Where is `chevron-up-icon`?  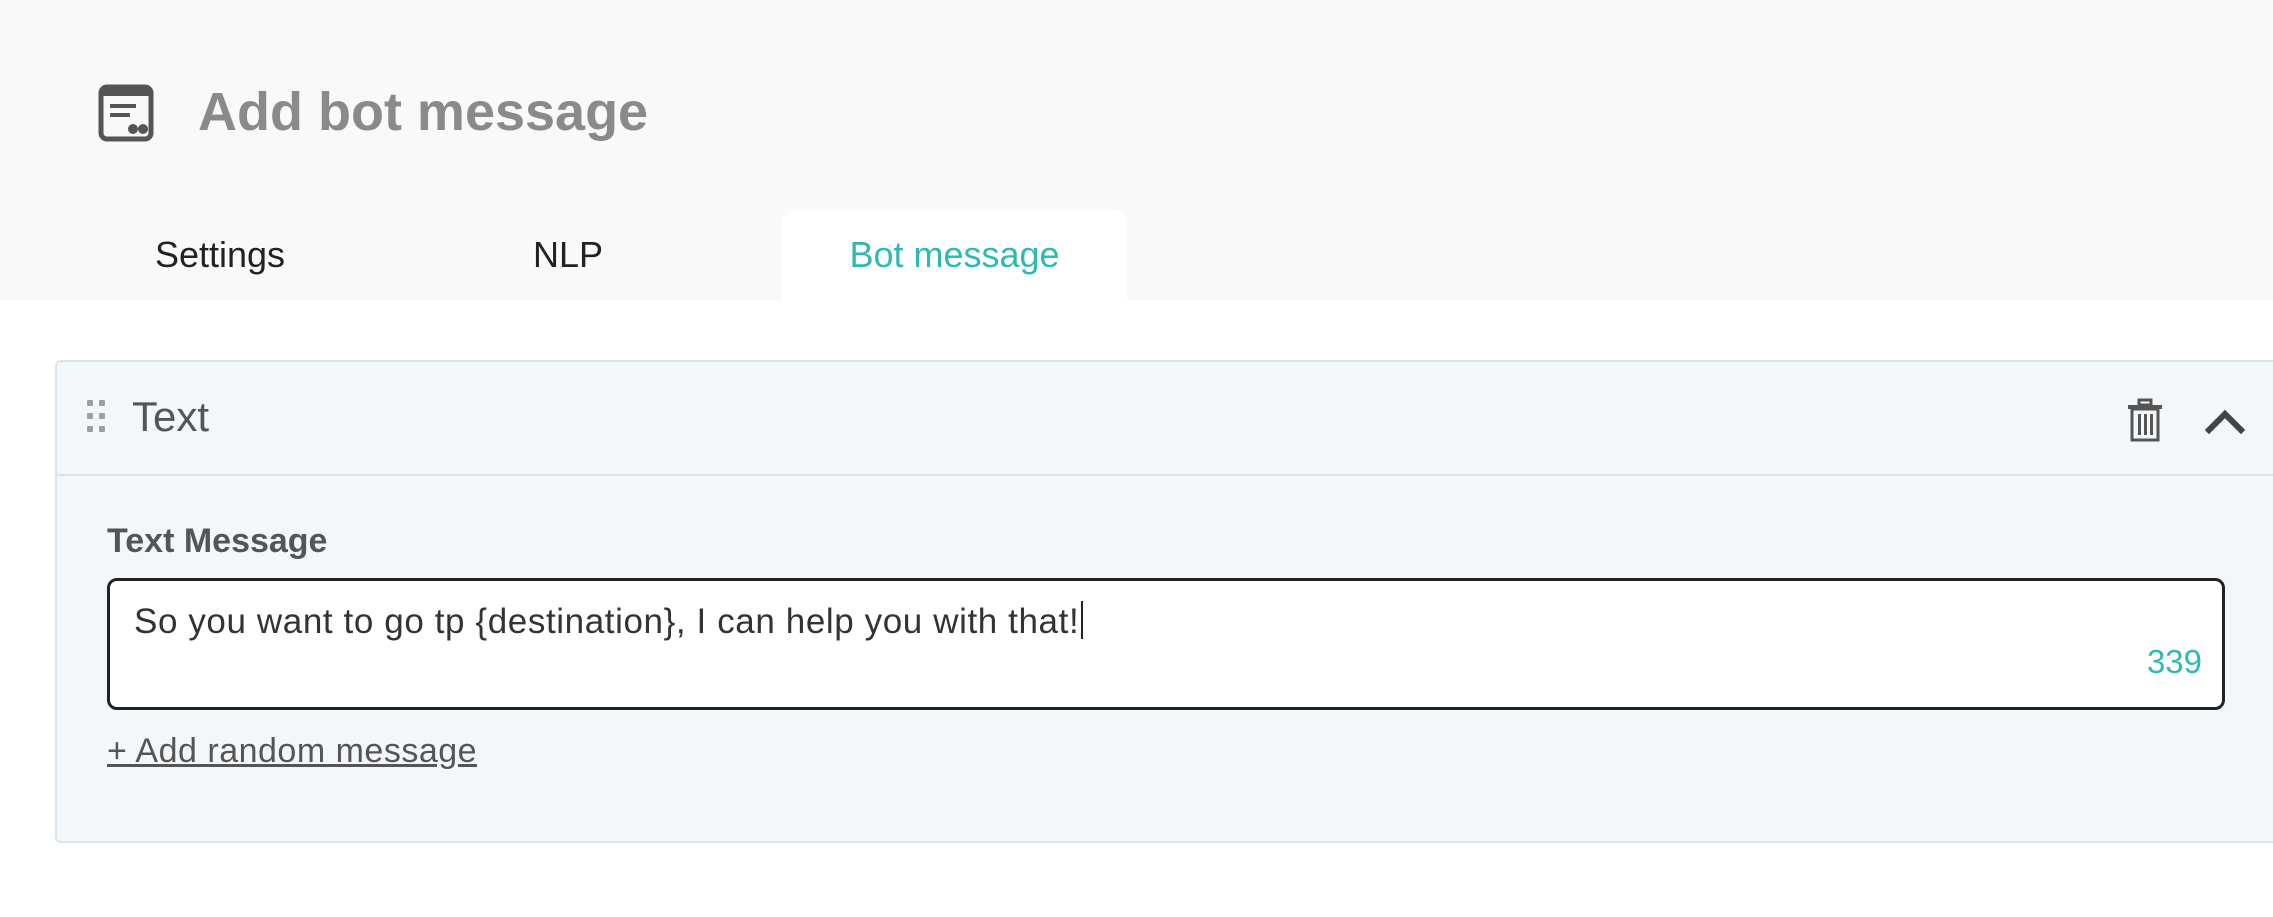 chevron-up-icon is located at coordinates (2225, 420).